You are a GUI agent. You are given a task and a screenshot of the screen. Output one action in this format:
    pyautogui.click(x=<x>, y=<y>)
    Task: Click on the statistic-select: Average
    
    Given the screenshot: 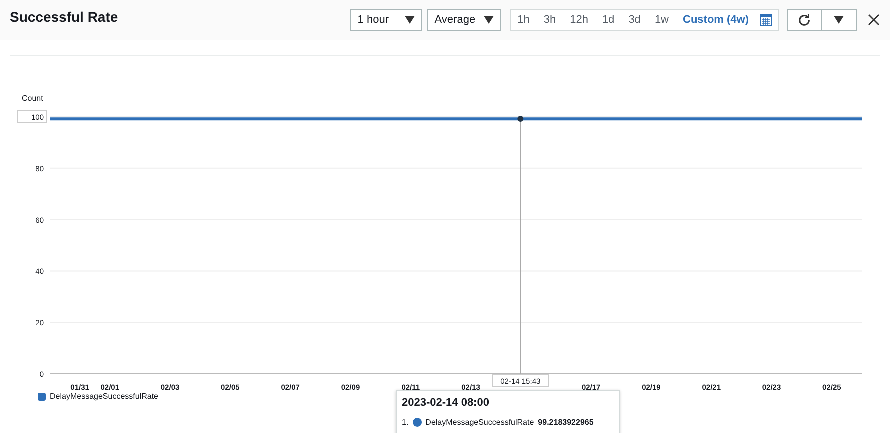 What is the action you would take?
    pyautogui.click(x=463, y=20)
    